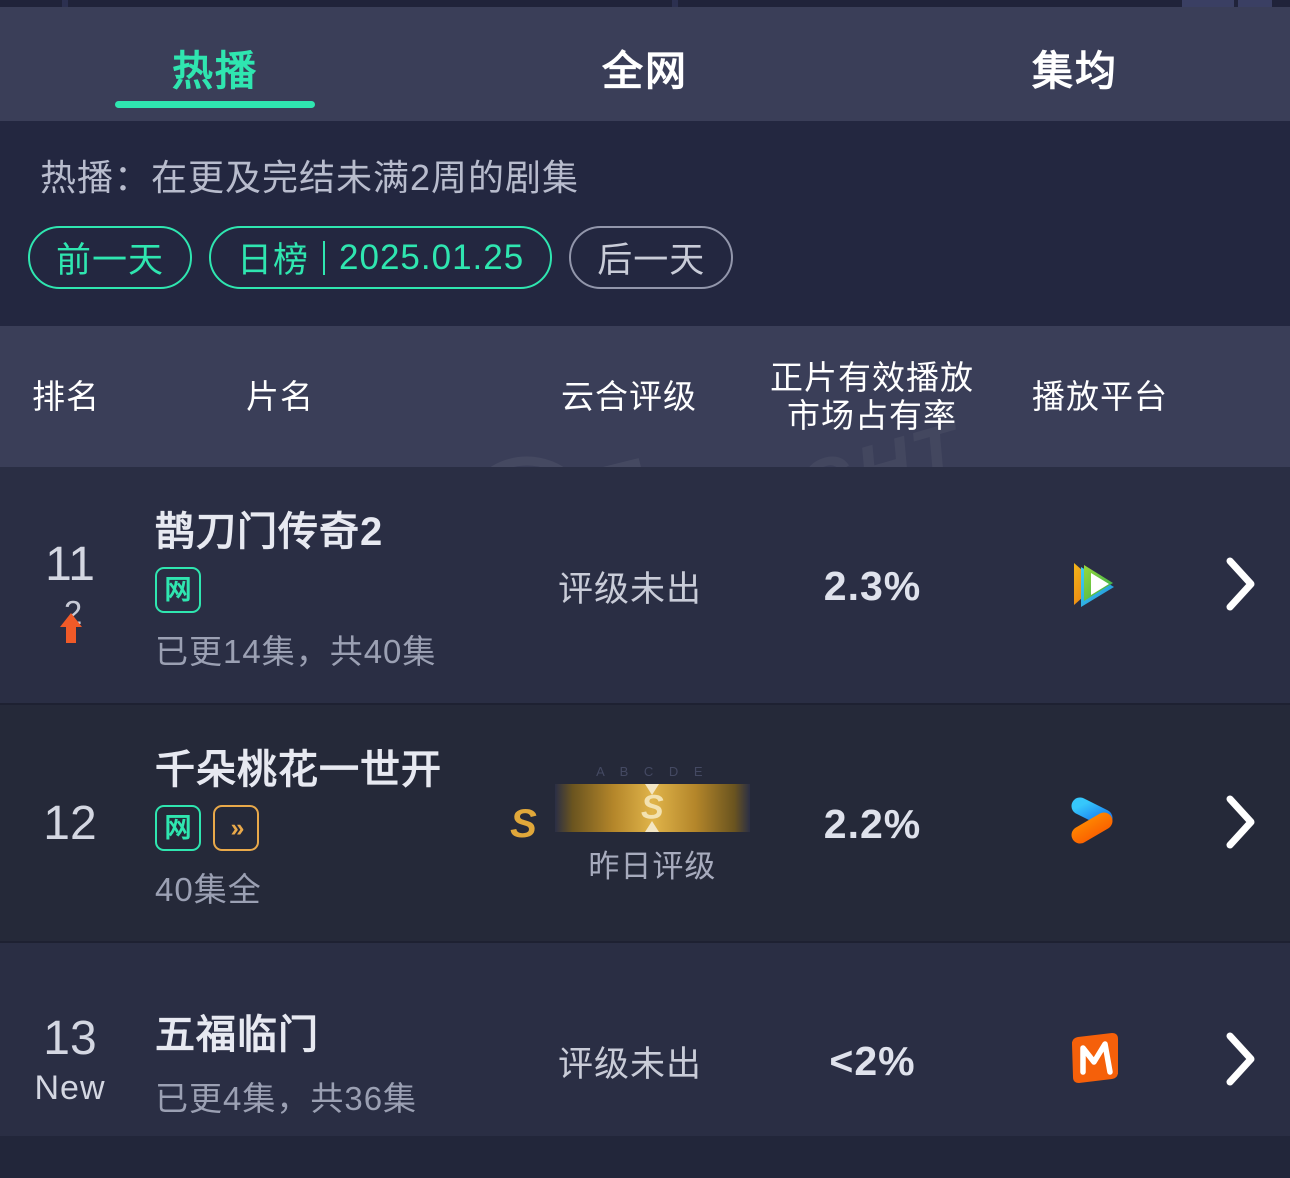  I want to click on tencent-video-icon, so click(1095, 586).